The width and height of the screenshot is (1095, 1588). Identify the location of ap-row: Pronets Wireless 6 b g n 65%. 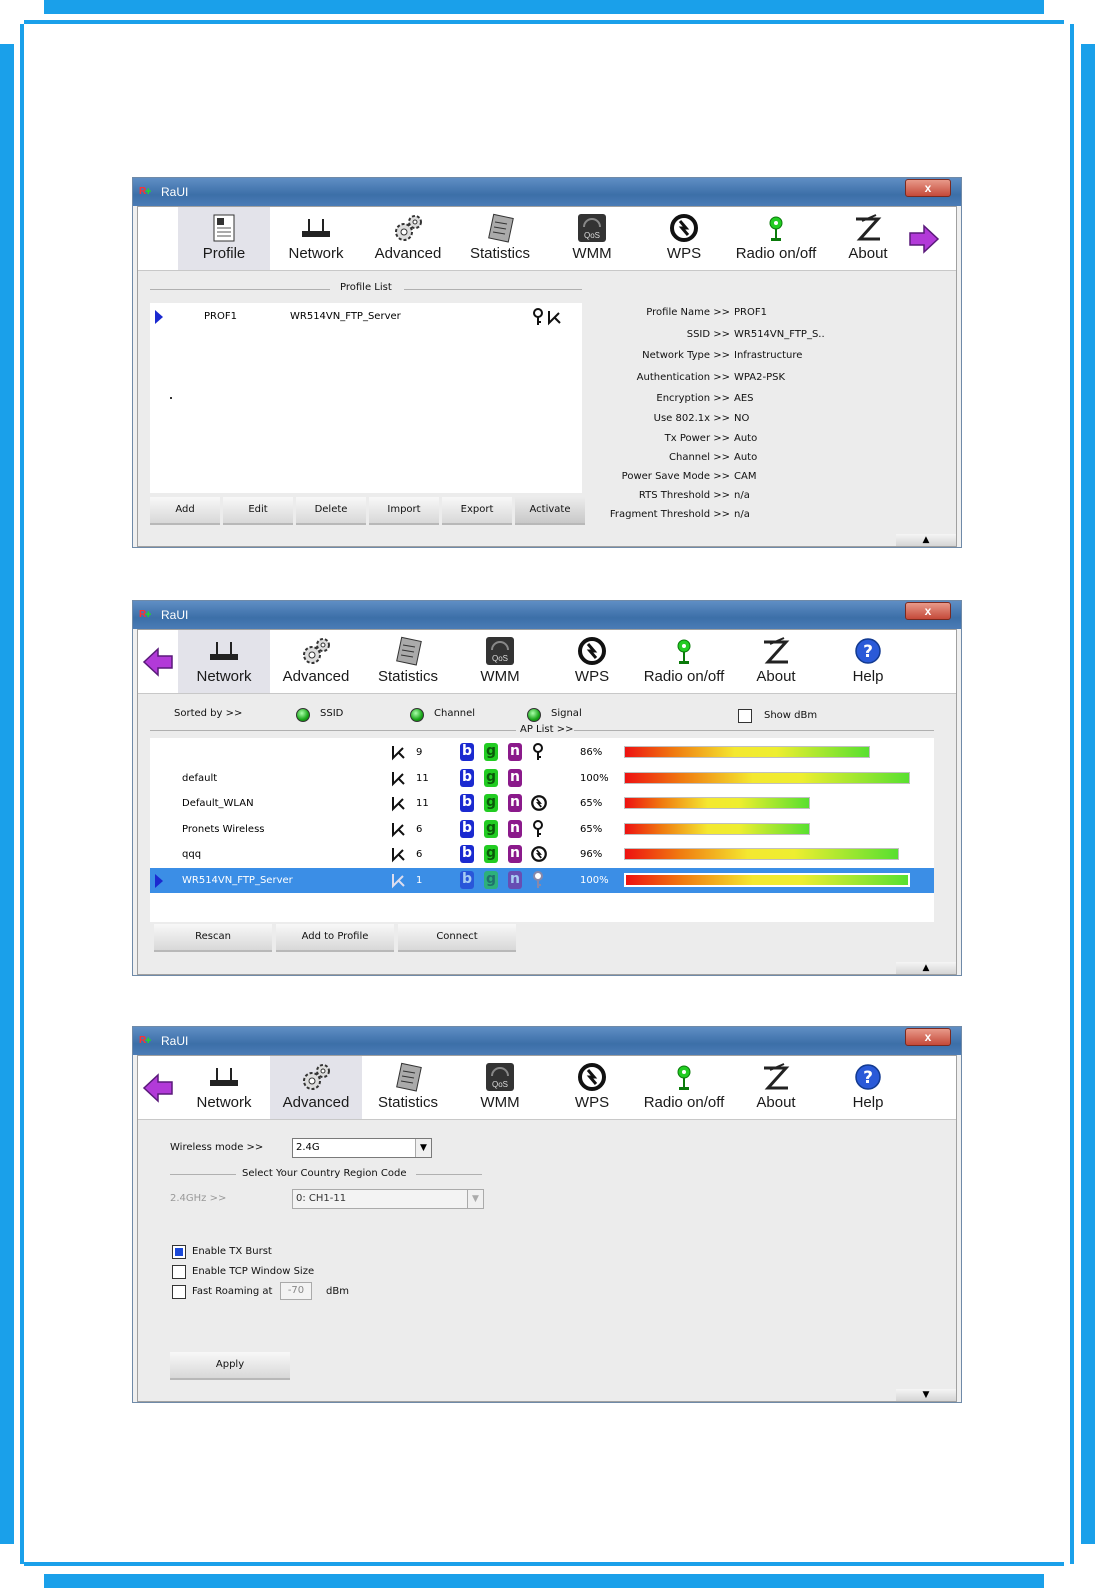
(542, 829).